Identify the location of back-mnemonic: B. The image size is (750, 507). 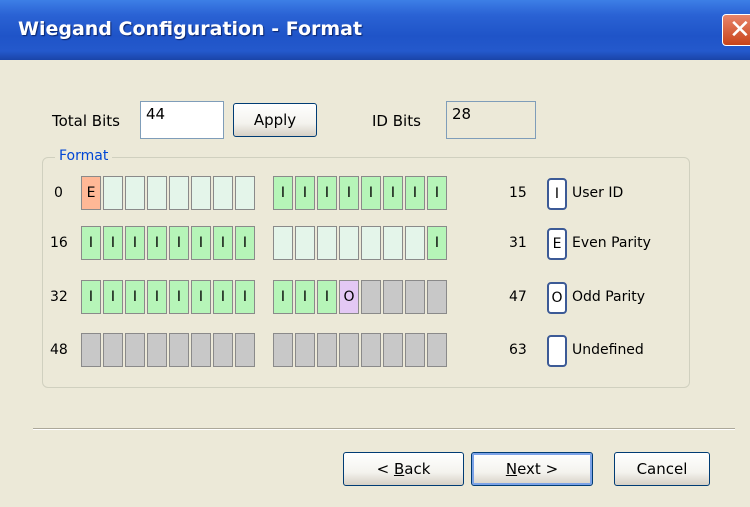
(399, 469).